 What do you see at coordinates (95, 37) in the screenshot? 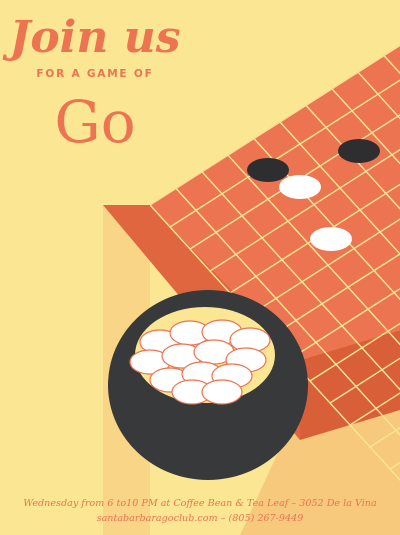
I see `headline: Join us` at bounding box center [95, 37].